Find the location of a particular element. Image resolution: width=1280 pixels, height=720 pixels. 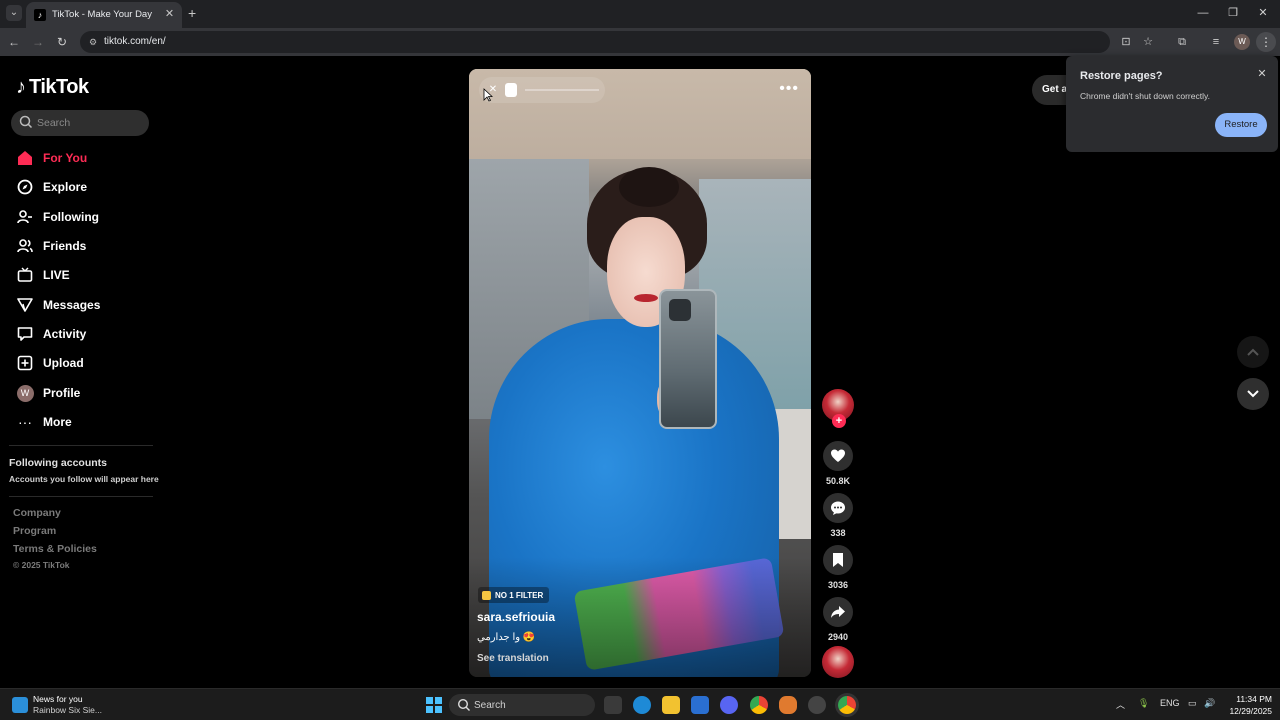

start-button-icon is located at coordinates (434, 705).